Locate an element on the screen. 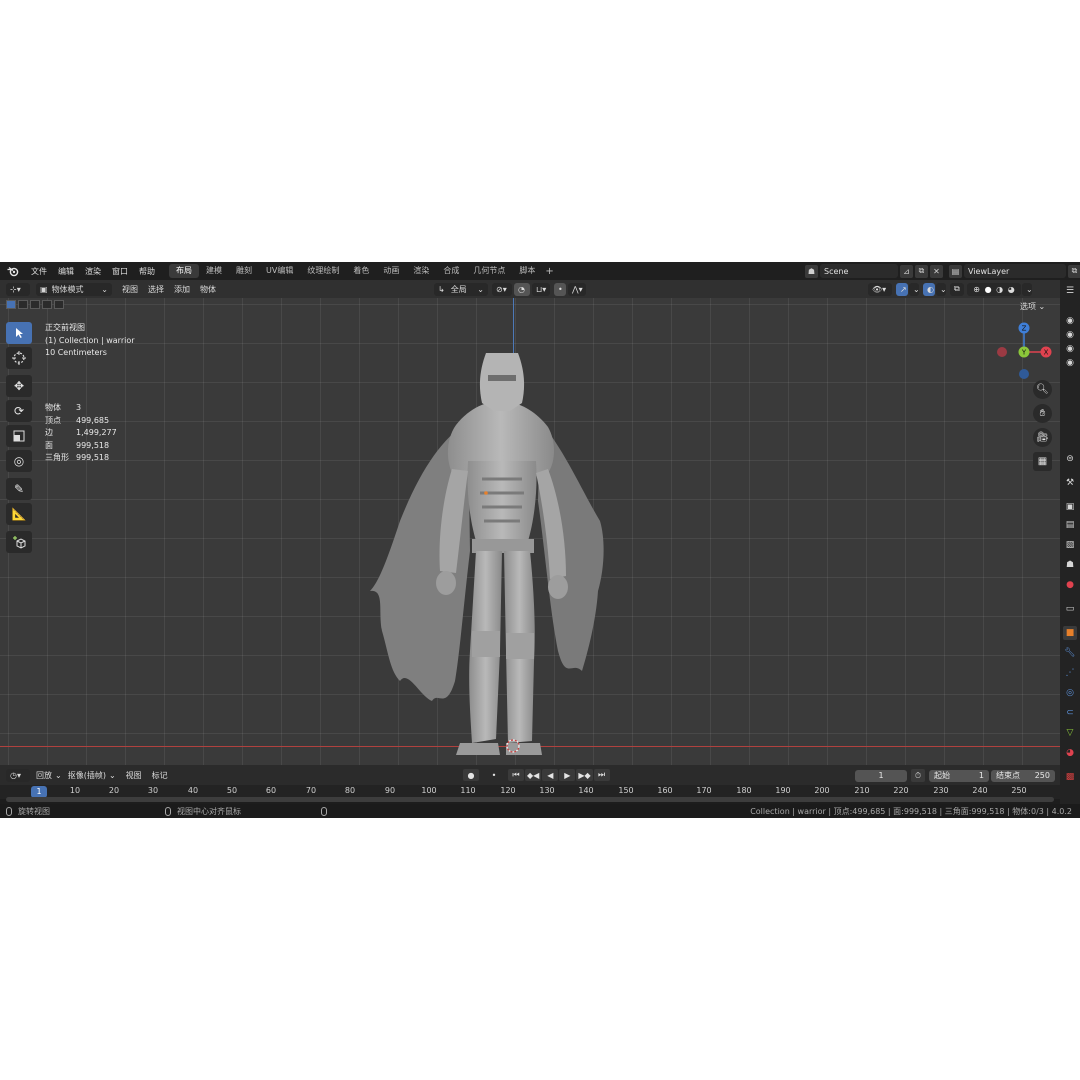 The height and width of the screenshot is (1080, 1080). select-box-icon is located at coordinates (19, 333).